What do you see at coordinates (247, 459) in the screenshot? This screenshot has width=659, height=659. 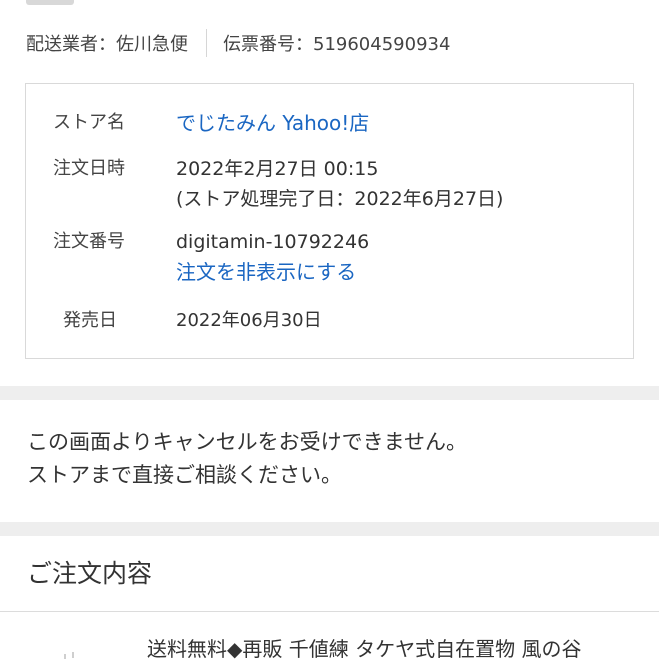 I see `cancel-notice: この画面よりキャンセルをお受けできません。 ストアまで直接ご相談ください。` at bounding box center [247, 459].